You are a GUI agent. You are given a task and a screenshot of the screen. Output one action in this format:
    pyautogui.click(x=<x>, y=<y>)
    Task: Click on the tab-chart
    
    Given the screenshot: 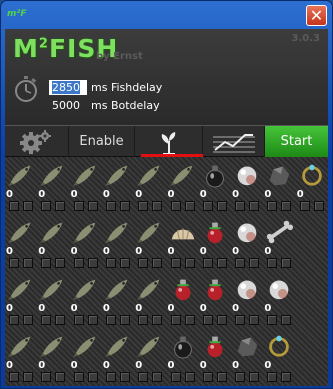 What is the action you would take?
    pyautogui.click(x=234, y=141)
    